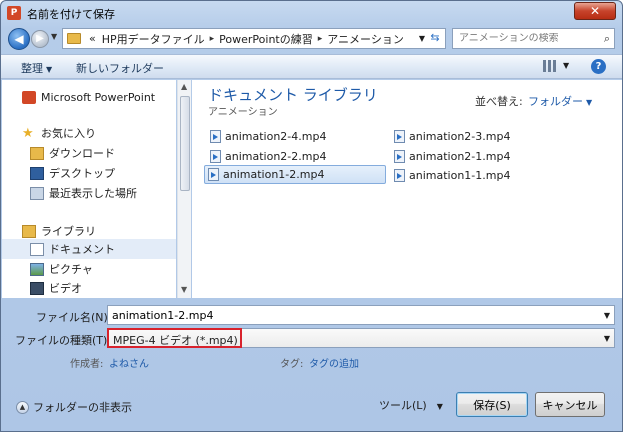 The image size is (623, 432). Describe the element at coordinates (274, 174) in the screenshot. I see `file-name: animation1-2.mp4` at that location.